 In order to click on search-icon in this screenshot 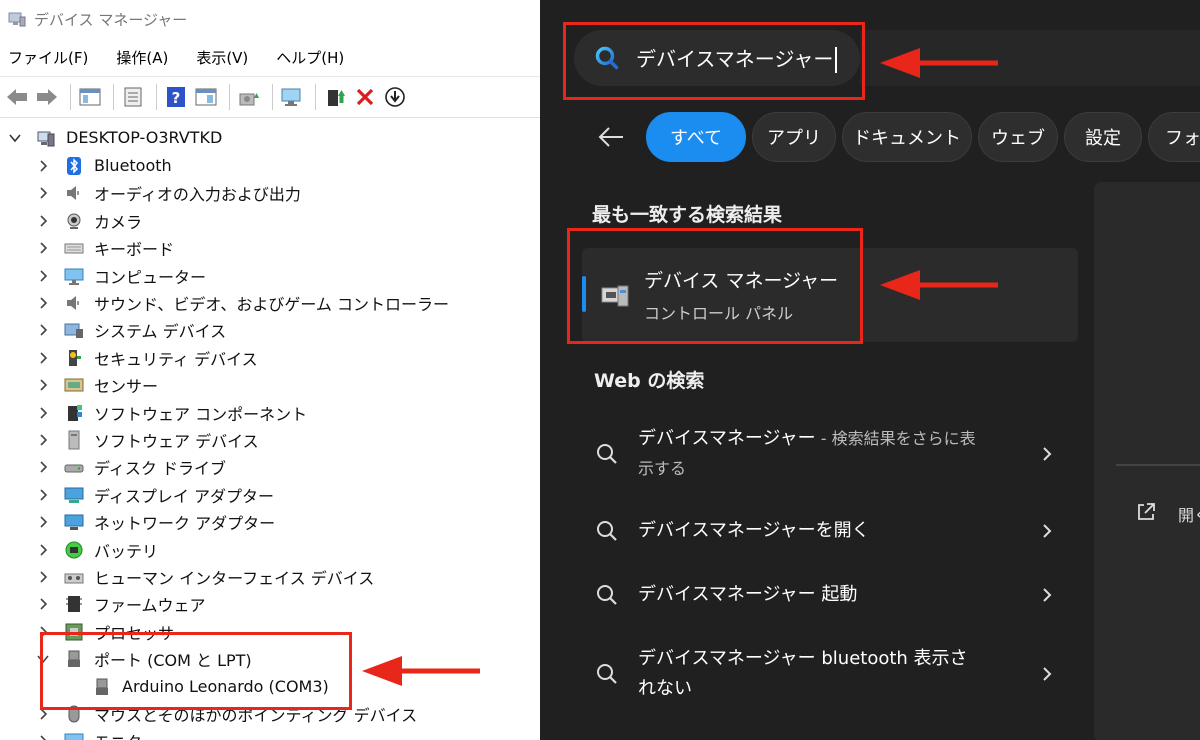, I will do `click(607, 595)`.